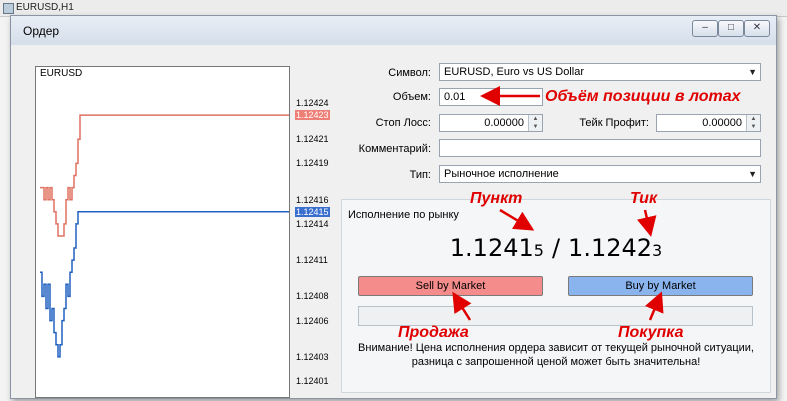 The image size is (787, 401). I want to click on sell-annotation: Продажа, so click(433, 332).